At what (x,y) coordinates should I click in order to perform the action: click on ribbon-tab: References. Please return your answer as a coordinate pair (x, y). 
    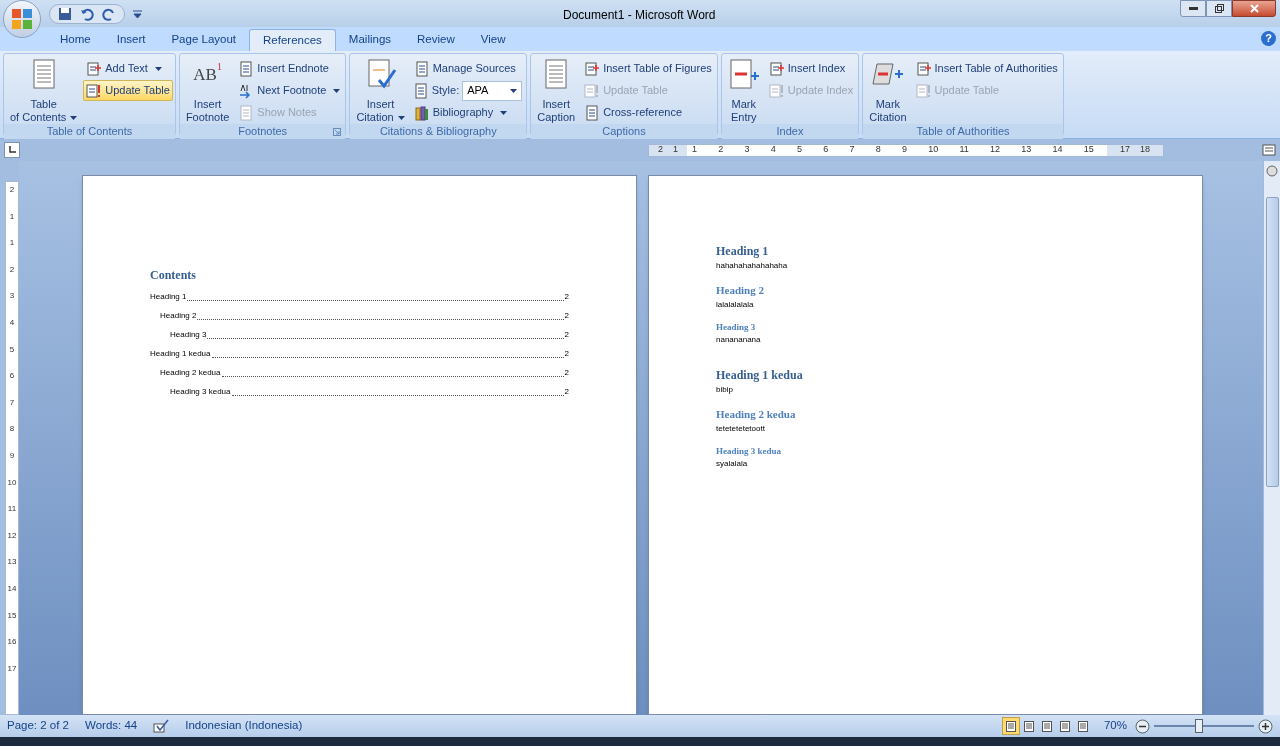
    Looking at the image, I should click on (292, 40).